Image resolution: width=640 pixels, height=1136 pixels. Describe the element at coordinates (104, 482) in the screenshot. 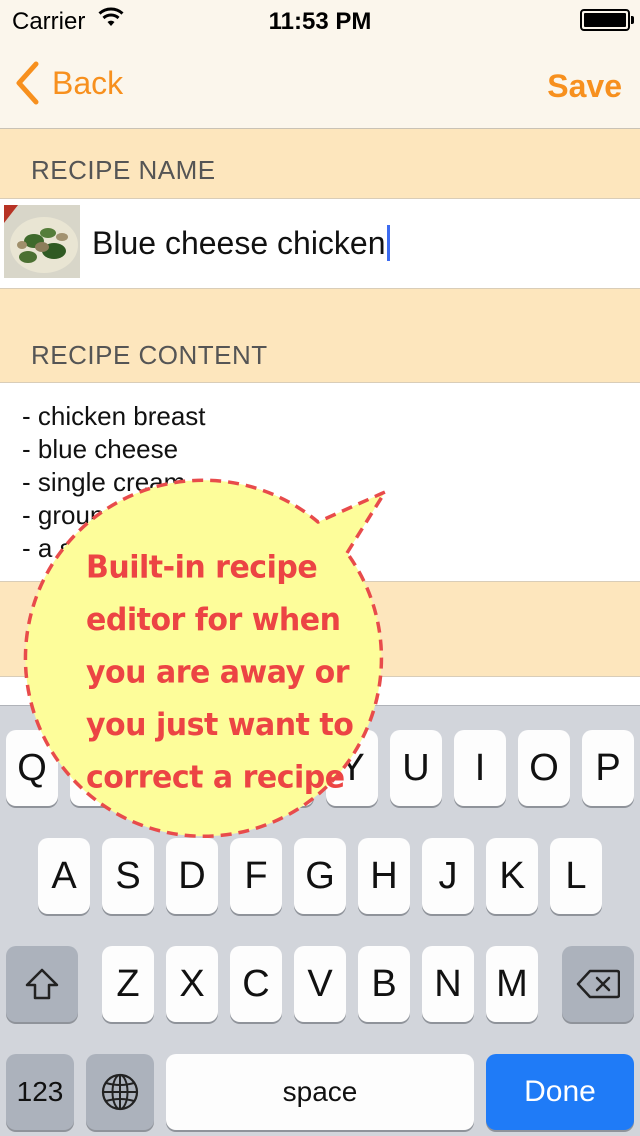

I see `content-line: - single cream` at that location.